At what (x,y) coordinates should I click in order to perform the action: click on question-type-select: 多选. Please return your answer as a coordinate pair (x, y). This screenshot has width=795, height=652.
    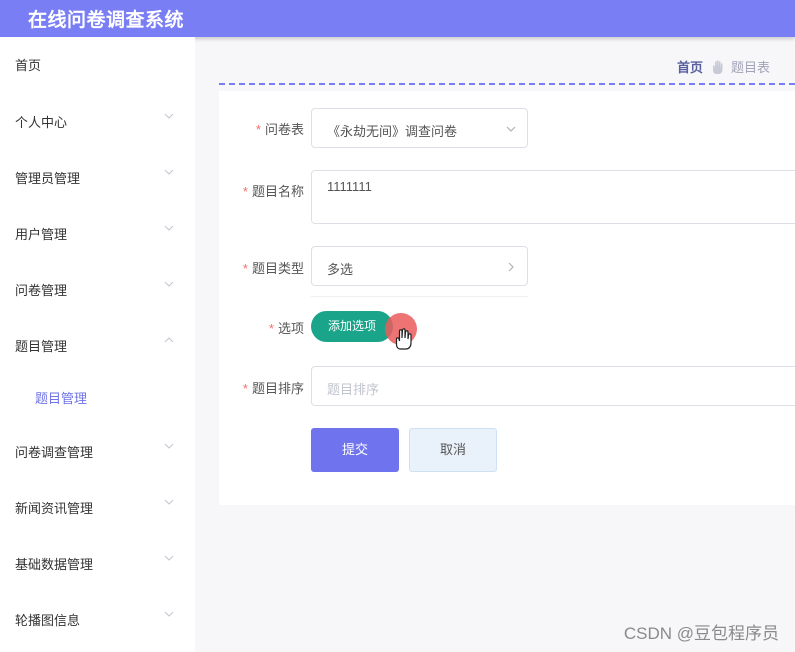
    Looking at the image, I should click on (419, 266).